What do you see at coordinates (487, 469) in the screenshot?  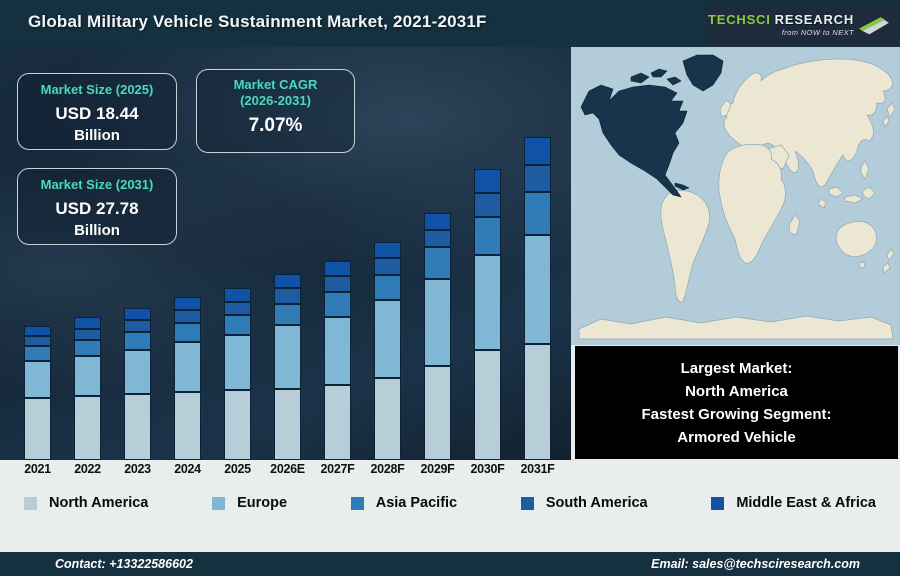 I see `x-label-2030F: 2030F` at bounding box center [487, 469].